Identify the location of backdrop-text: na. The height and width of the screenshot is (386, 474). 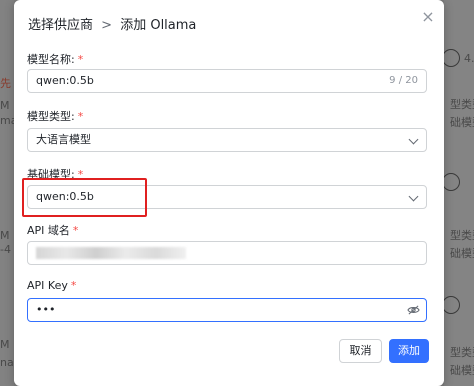
(7, 362).